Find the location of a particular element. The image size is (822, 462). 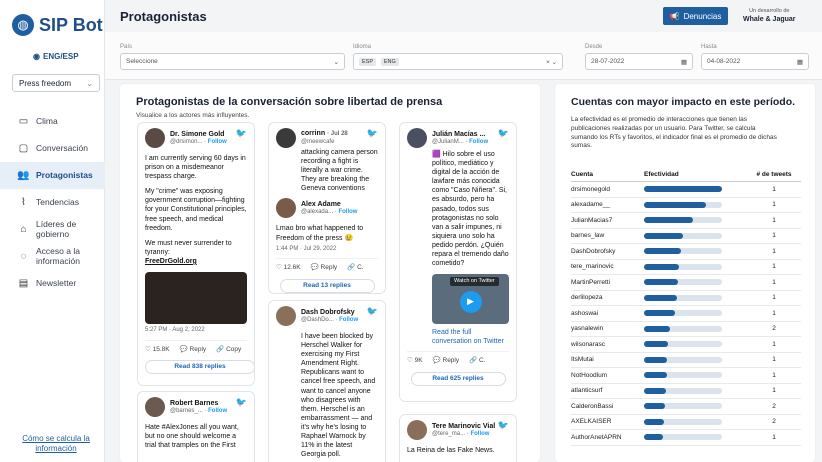

copy-label: Copy is located at coordinates (234, 349).